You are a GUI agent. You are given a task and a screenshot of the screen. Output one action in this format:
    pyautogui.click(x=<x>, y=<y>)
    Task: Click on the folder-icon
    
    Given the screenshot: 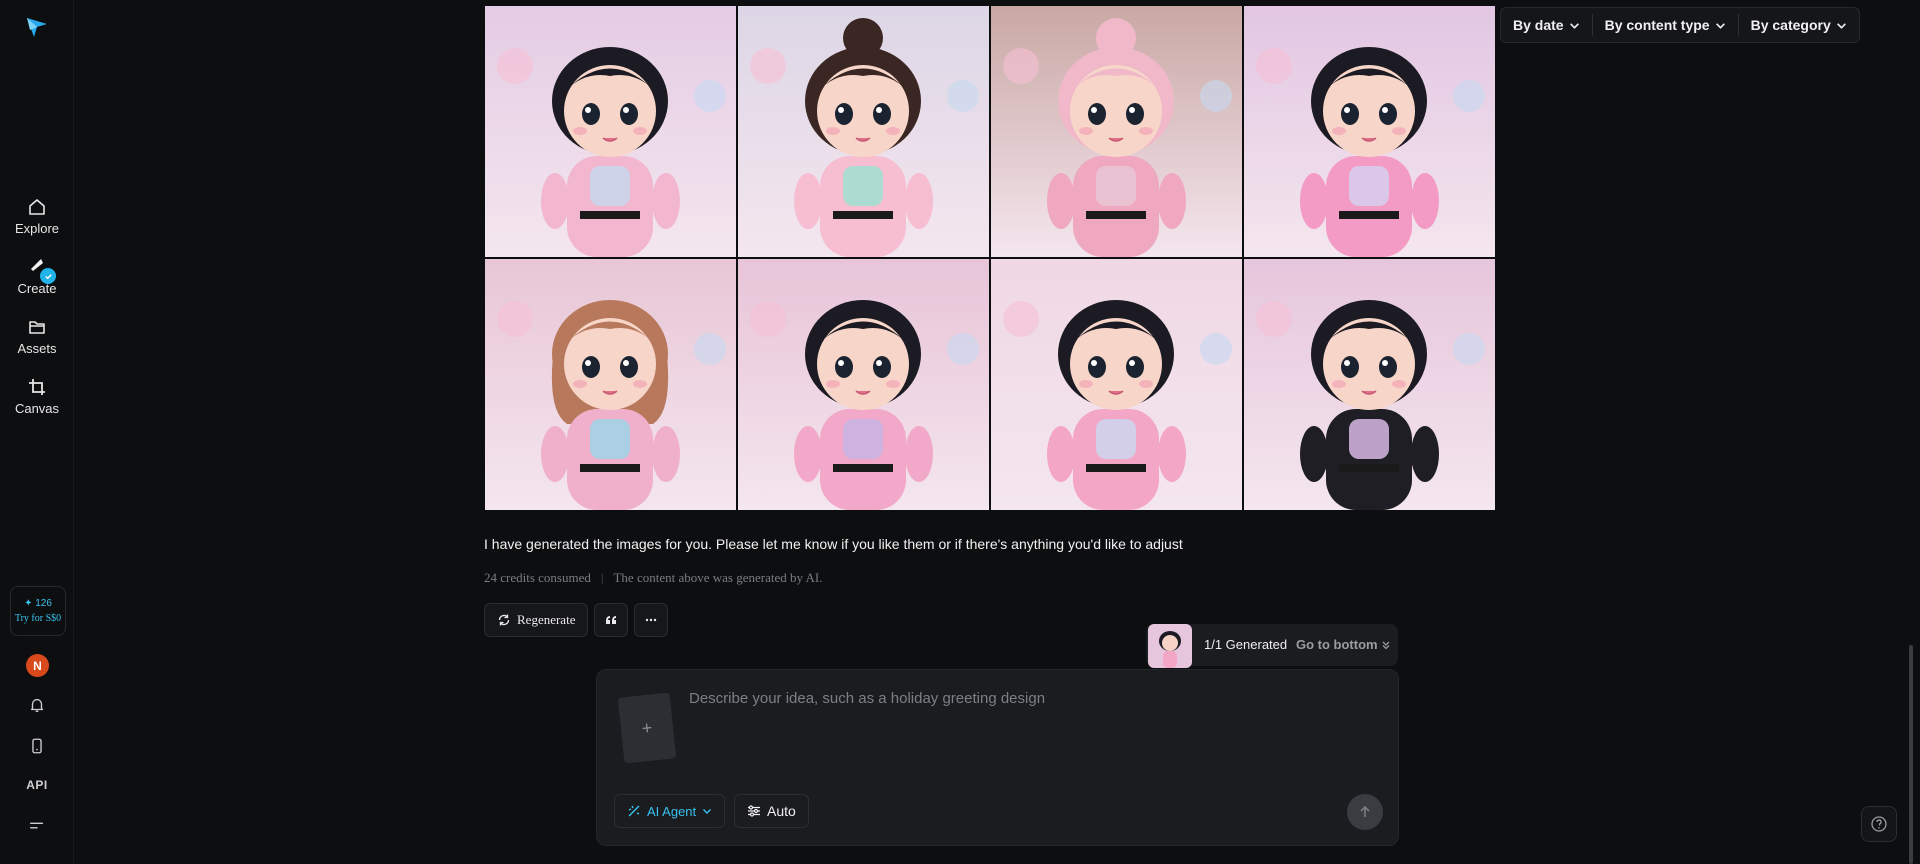 What is the action you would take?
    pyautogui.click(x=37, y=327)
    